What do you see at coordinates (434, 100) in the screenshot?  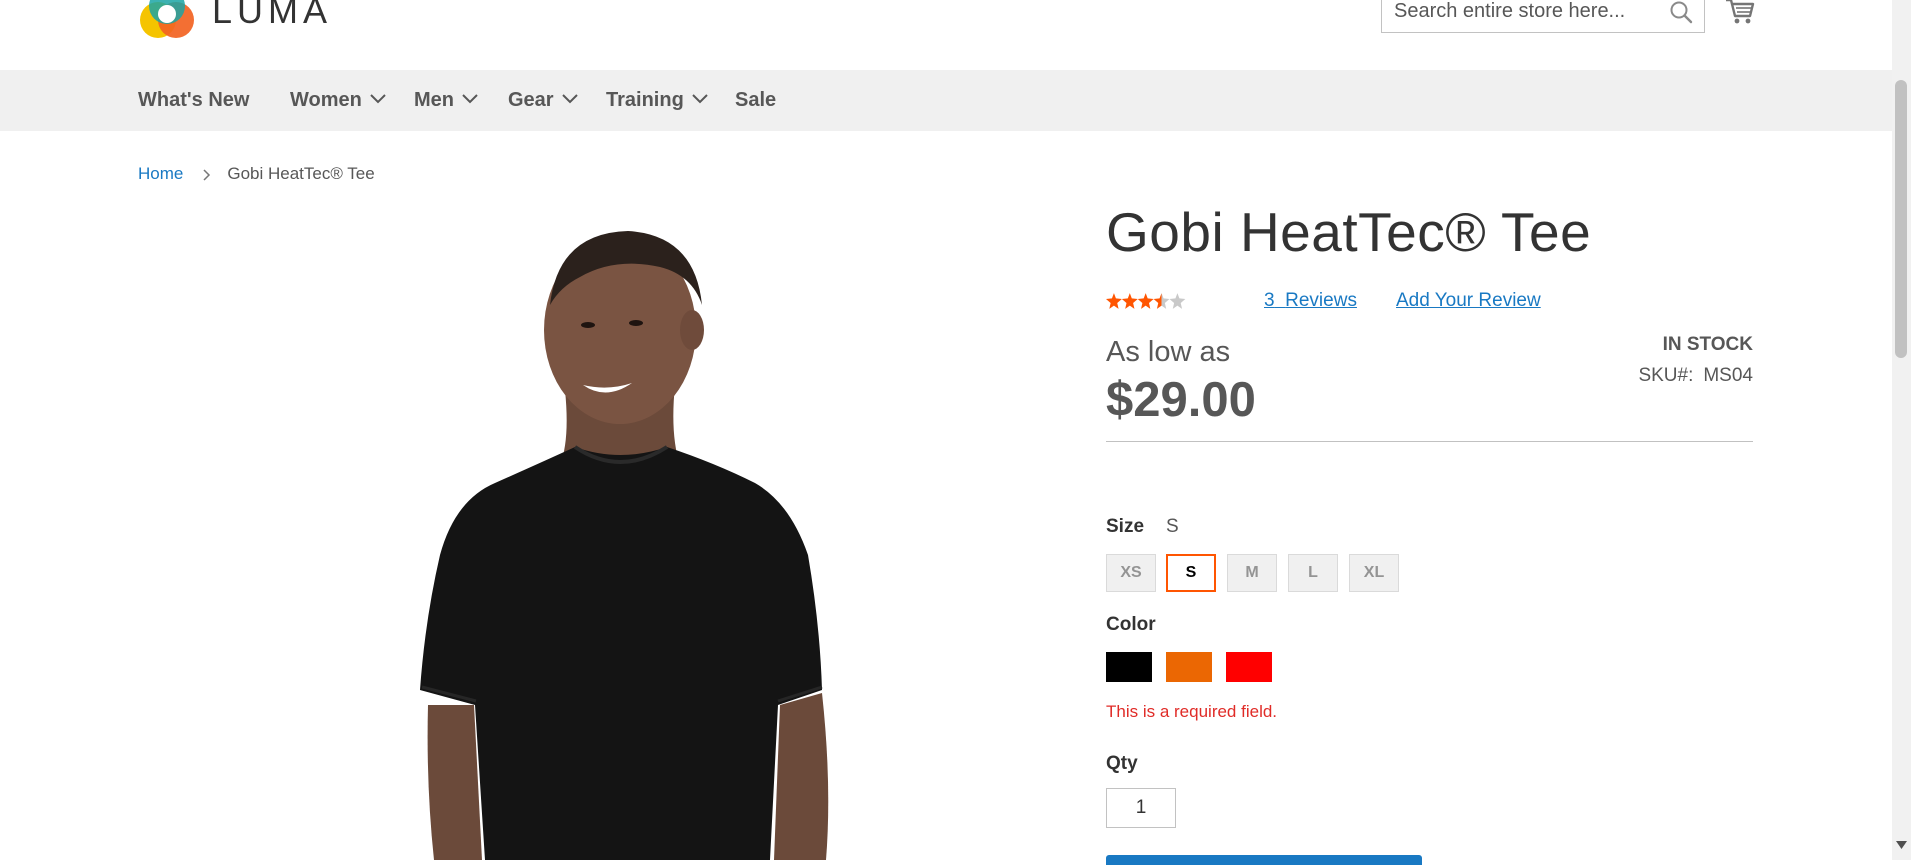 I see `nav-item-label: Men` at bounding box center [434, 100].